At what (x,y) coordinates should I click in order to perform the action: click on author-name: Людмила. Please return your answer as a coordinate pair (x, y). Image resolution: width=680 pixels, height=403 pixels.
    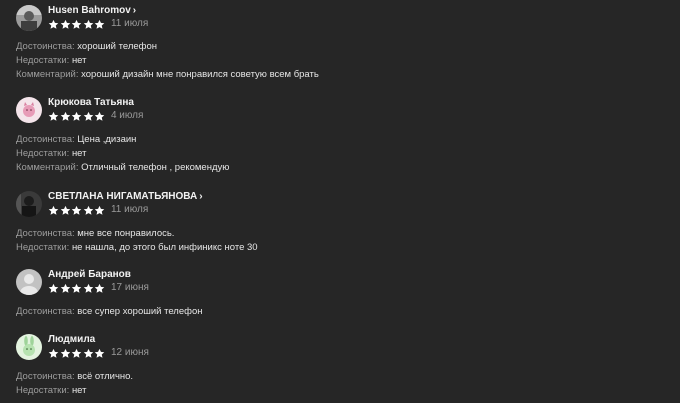
    Looking at the image, I should click on (71, 340).